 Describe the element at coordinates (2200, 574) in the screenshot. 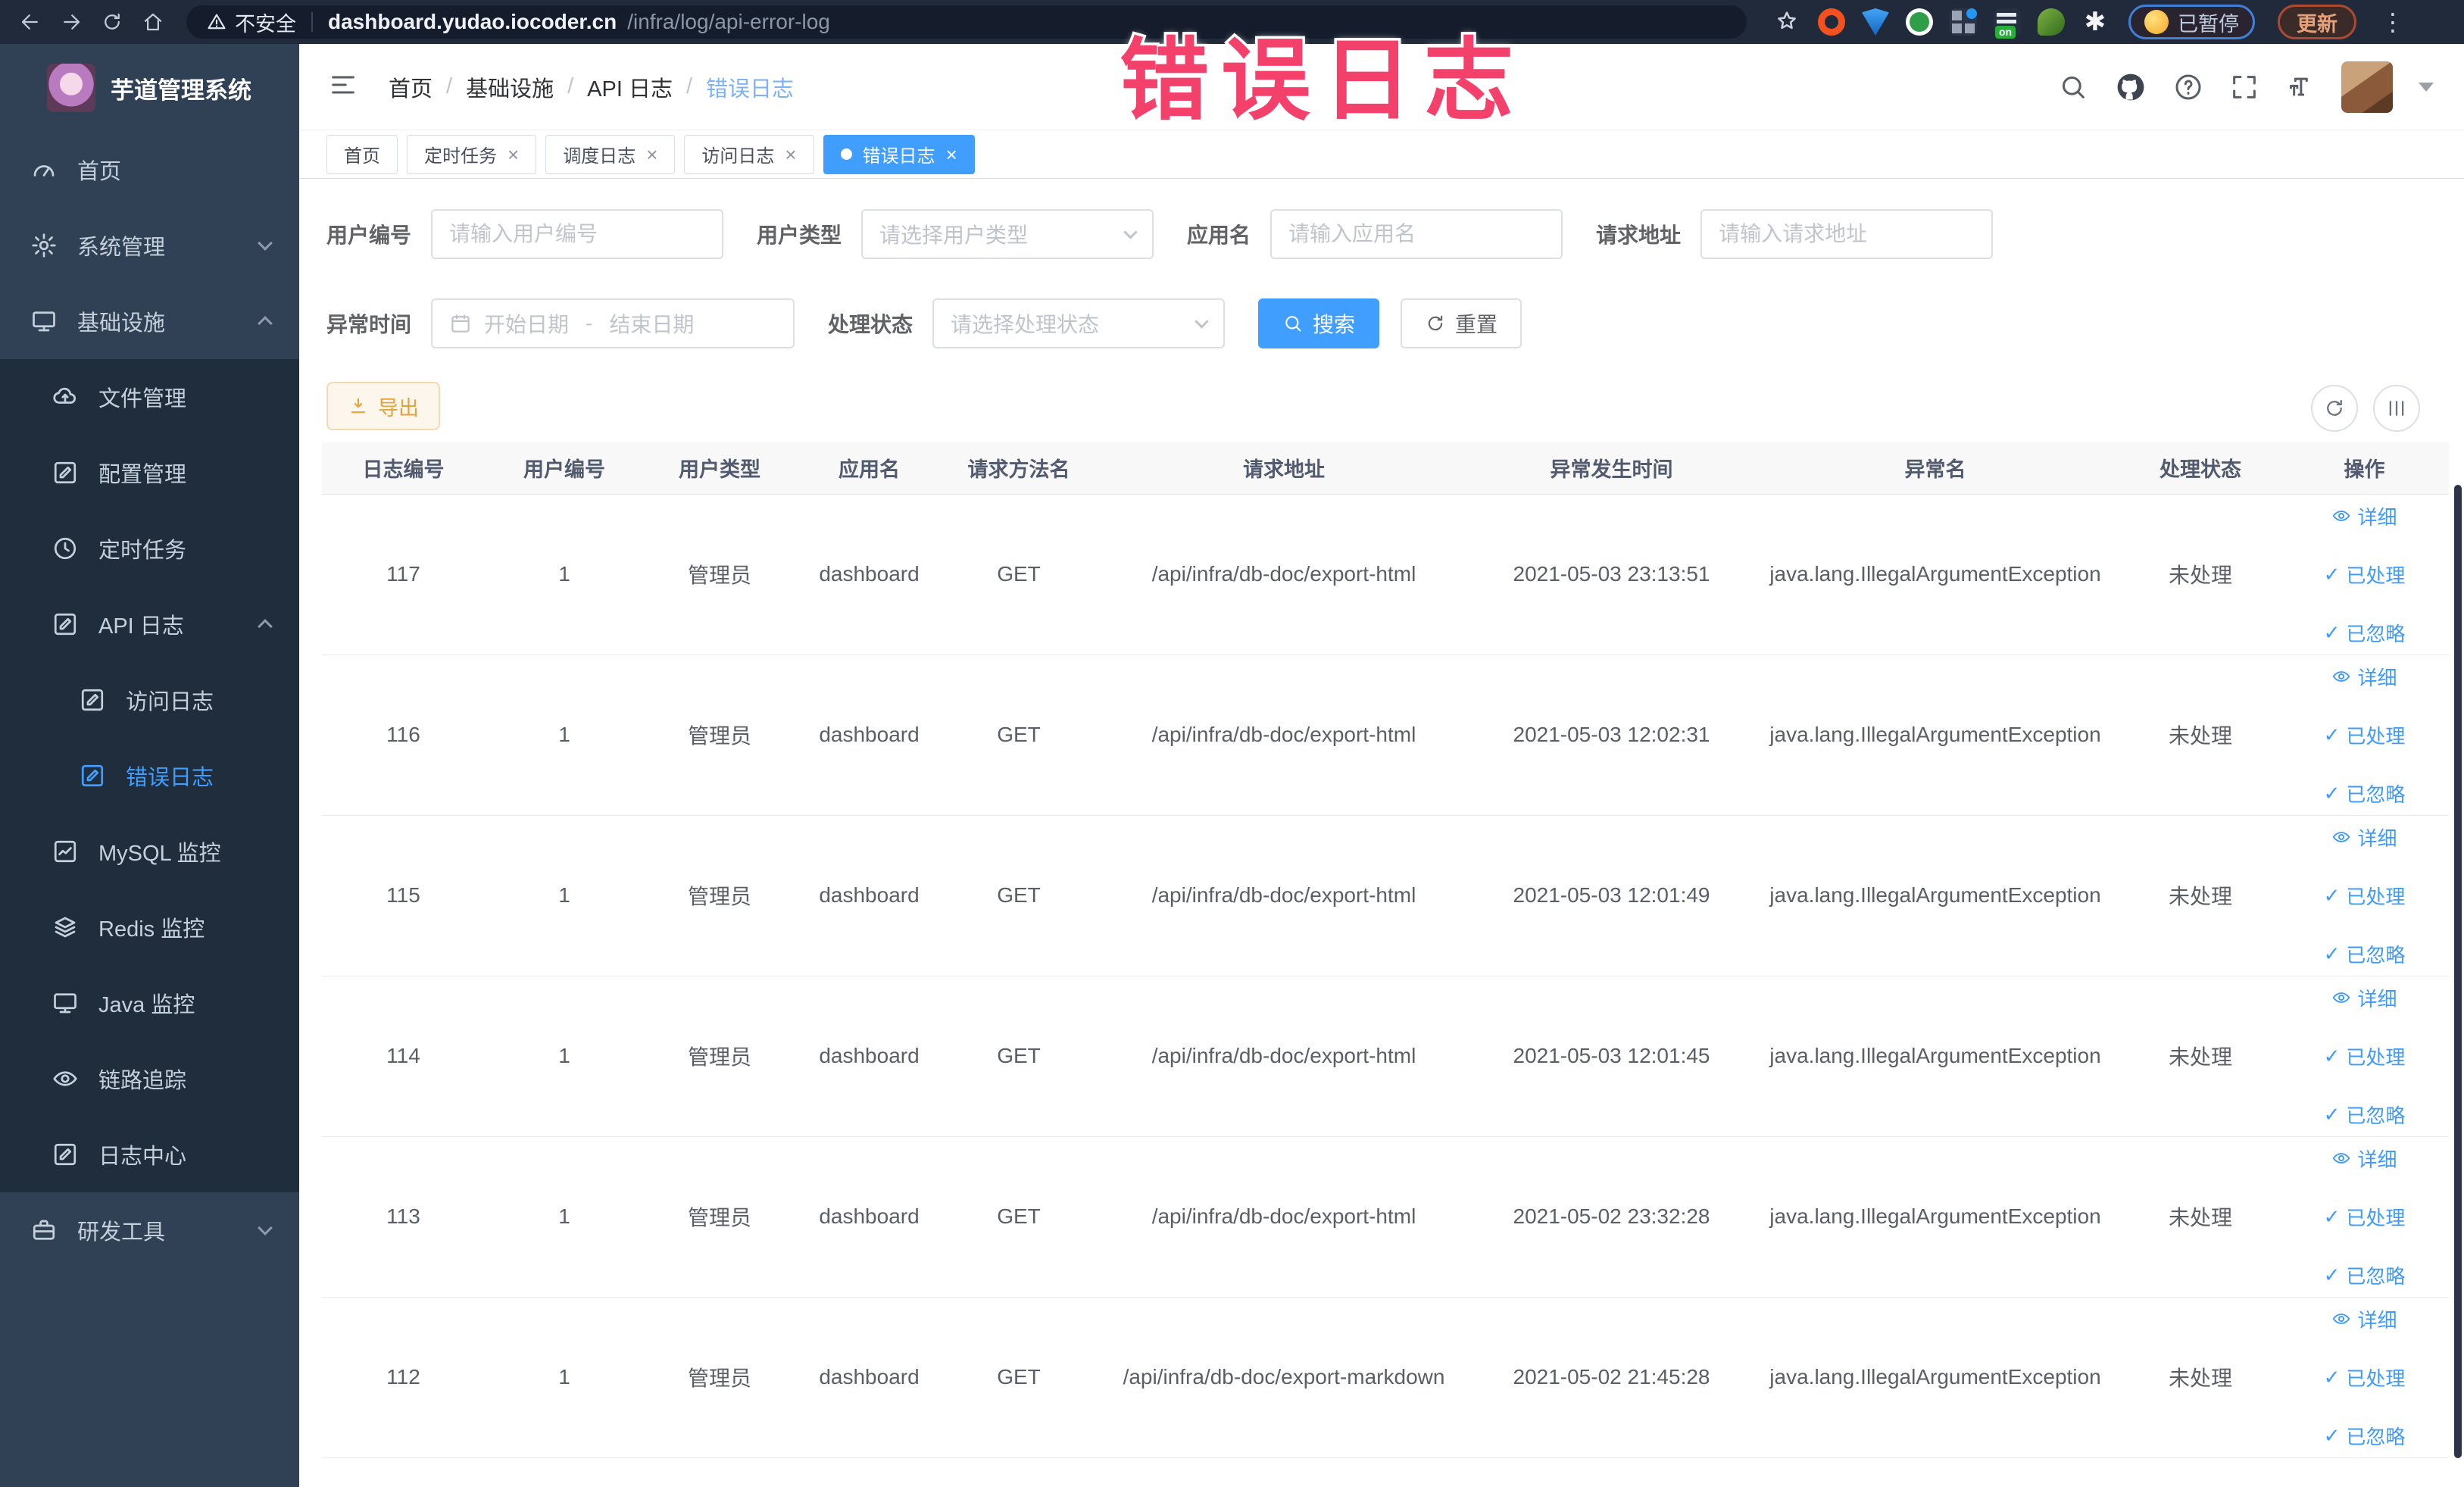

I see `cell-status: 未处理` at that location.